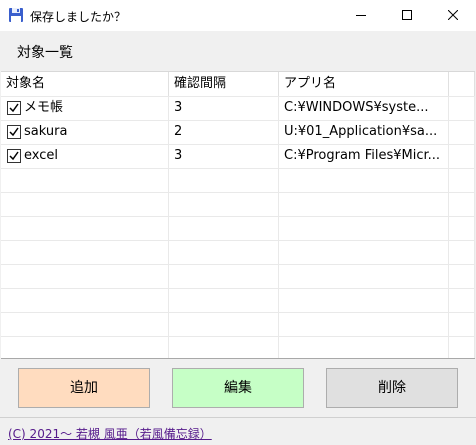 The height and width of the screenshot is (445, 476). I want to click on maximize-button, so click(407, 15).